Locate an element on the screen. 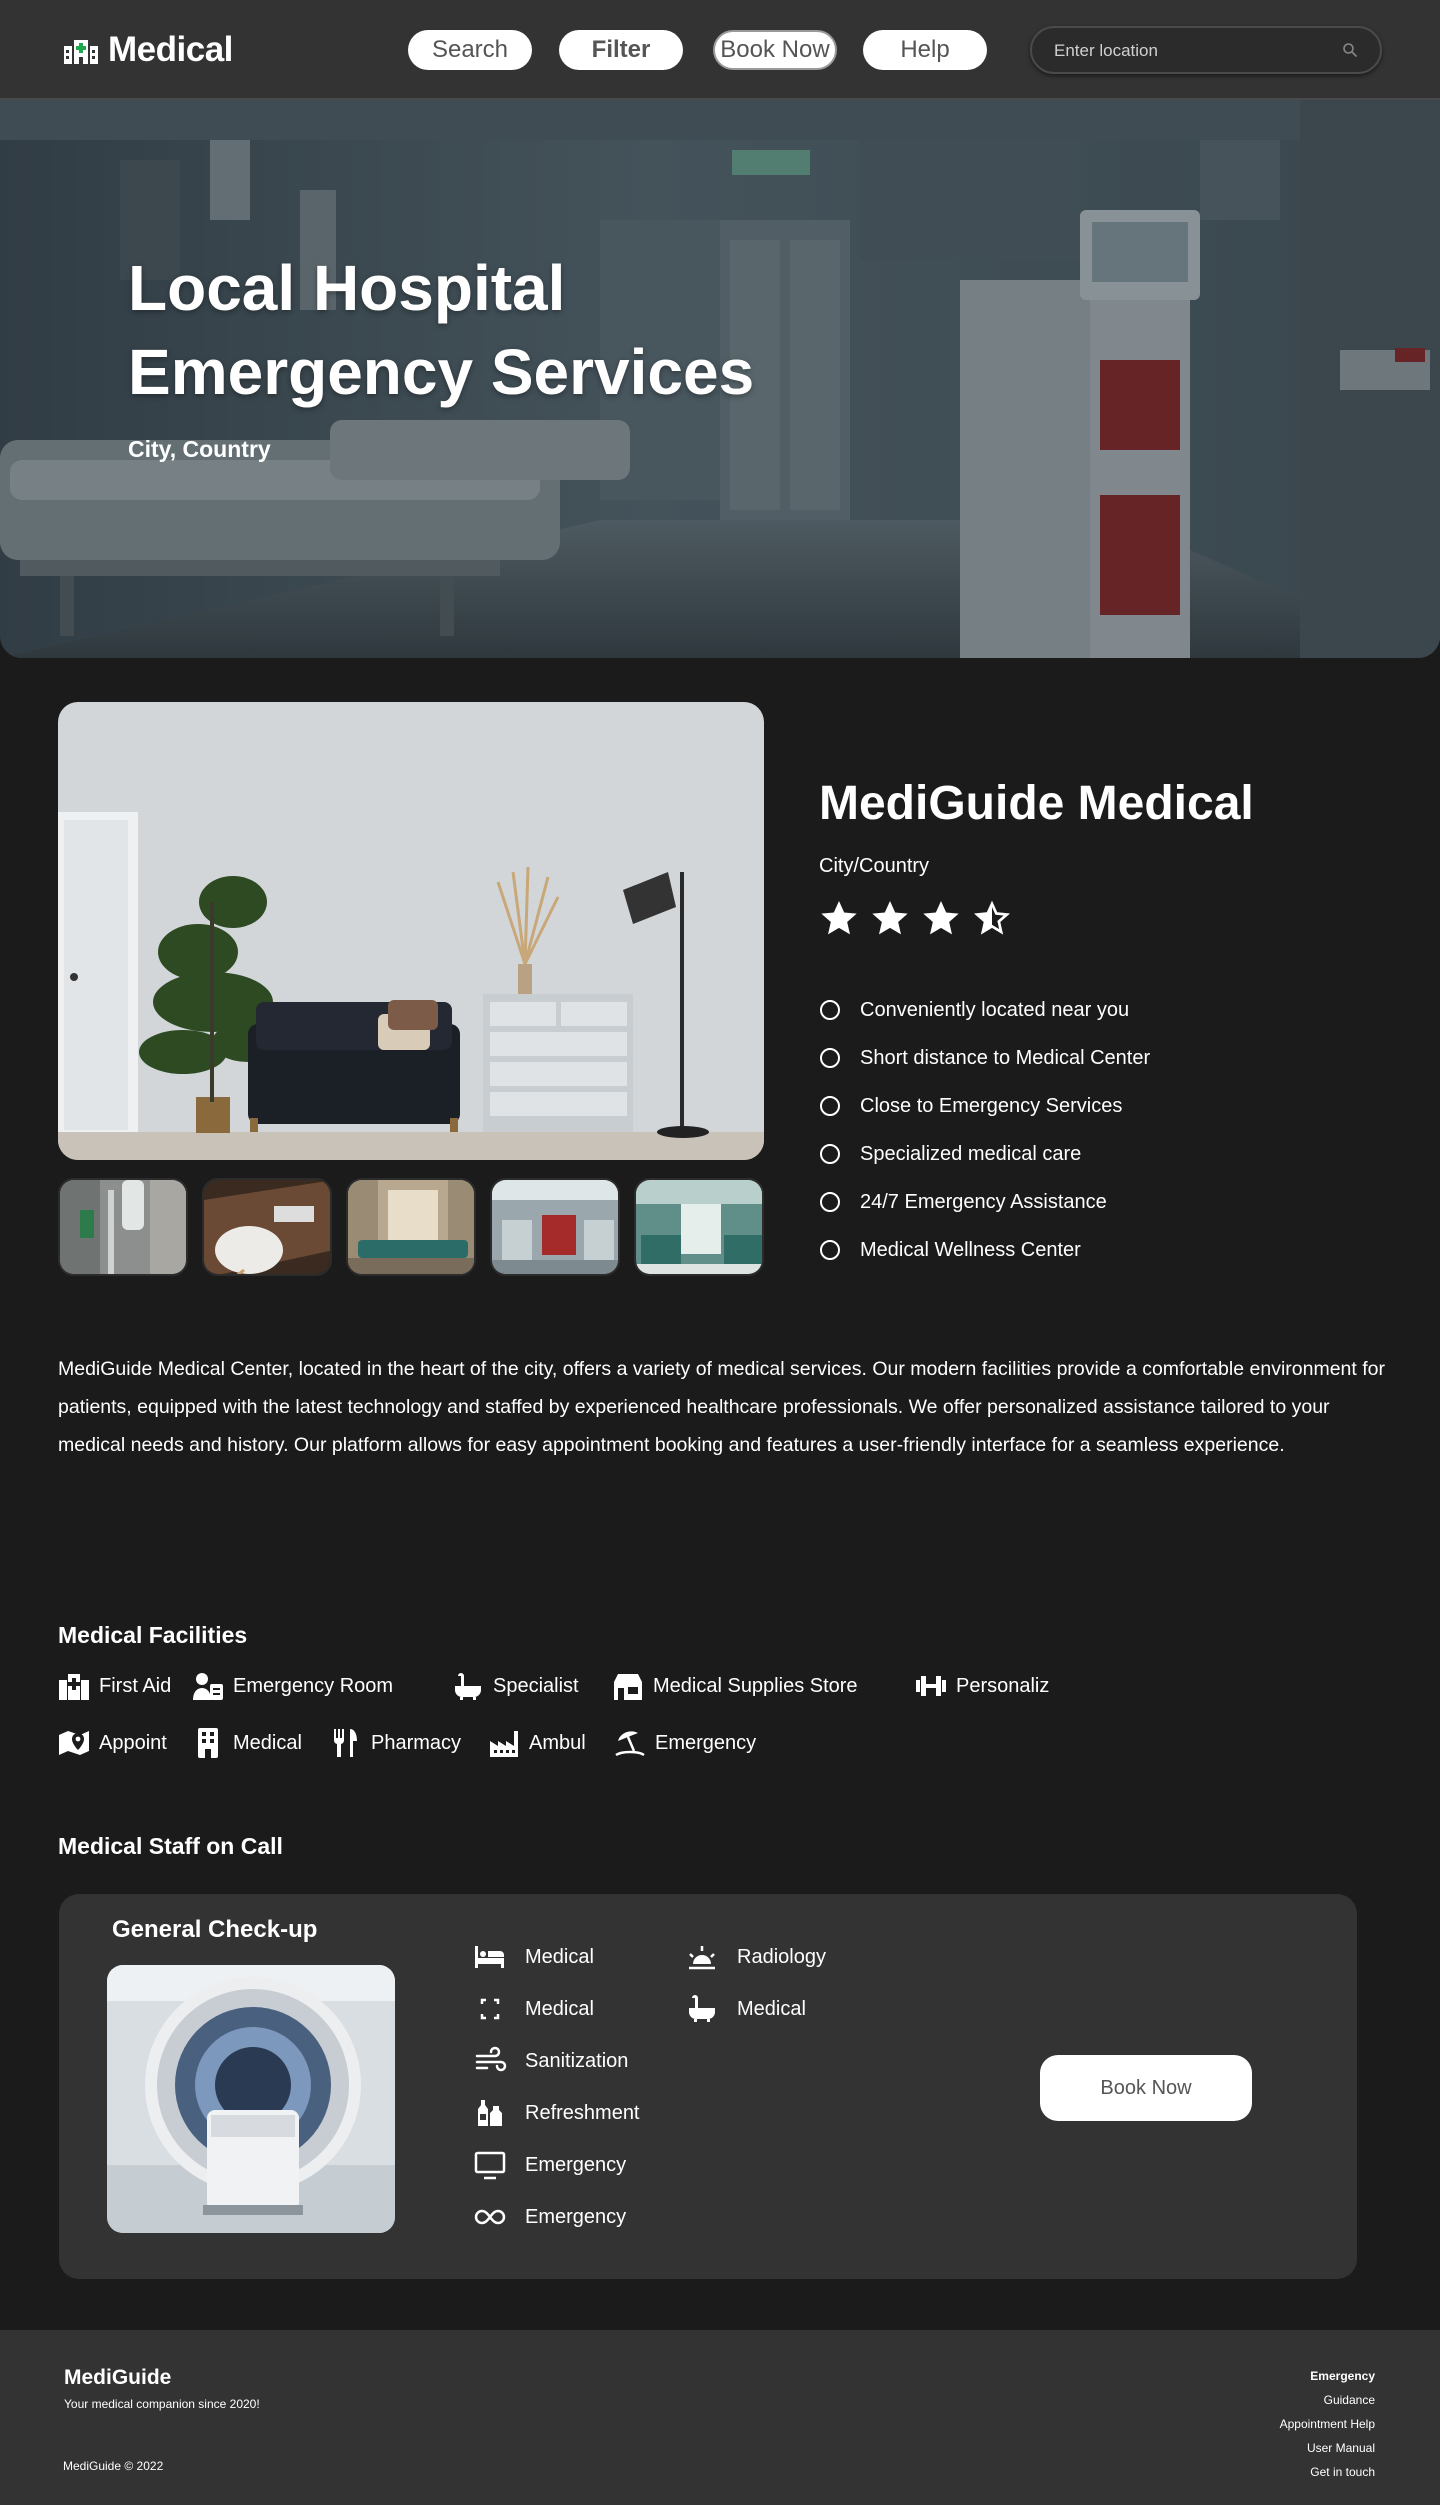 The width and height of the screenshot is (1440, 2505). dumbbell-icon is located at coordinates (931, 1686).